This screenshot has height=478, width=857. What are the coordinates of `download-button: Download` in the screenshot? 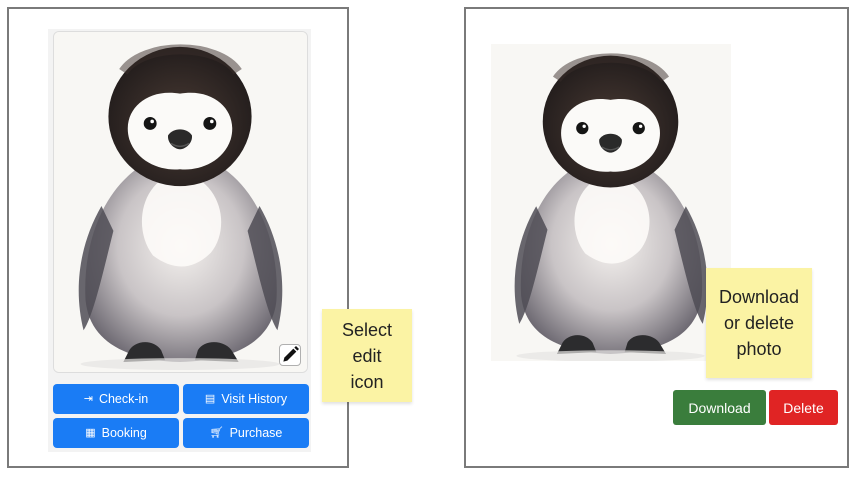 It's located at (719, 407).